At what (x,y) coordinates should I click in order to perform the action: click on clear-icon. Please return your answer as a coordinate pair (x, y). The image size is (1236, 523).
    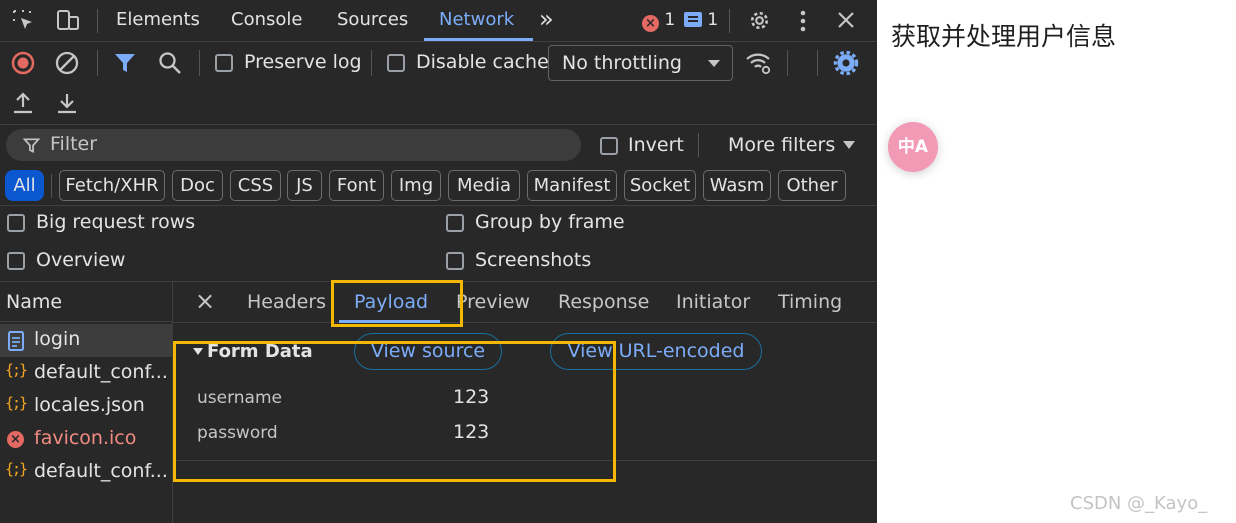
    Looking at the image, I should click on (67, 63).